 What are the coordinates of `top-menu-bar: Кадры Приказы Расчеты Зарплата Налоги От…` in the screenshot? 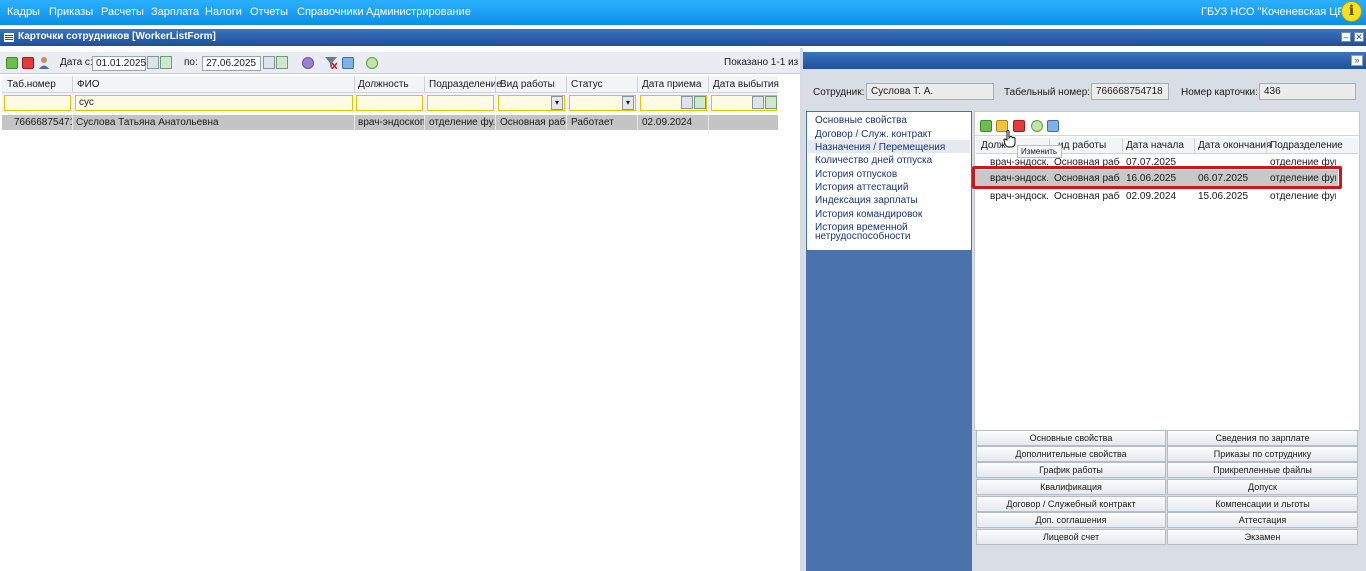 It's located at (683, 12).